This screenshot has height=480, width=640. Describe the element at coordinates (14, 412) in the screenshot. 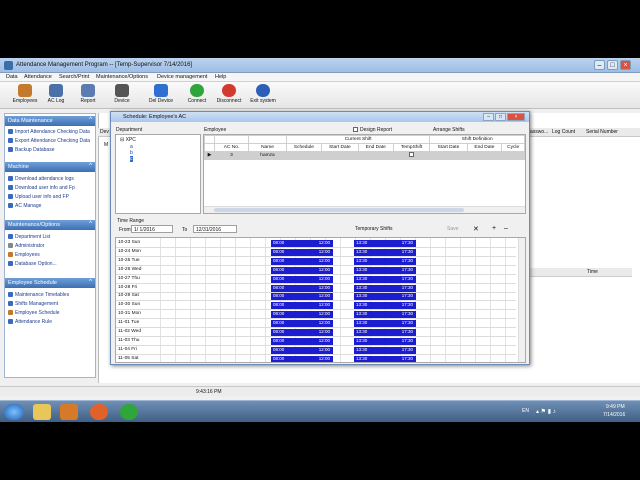

I see `start-button` at that location.